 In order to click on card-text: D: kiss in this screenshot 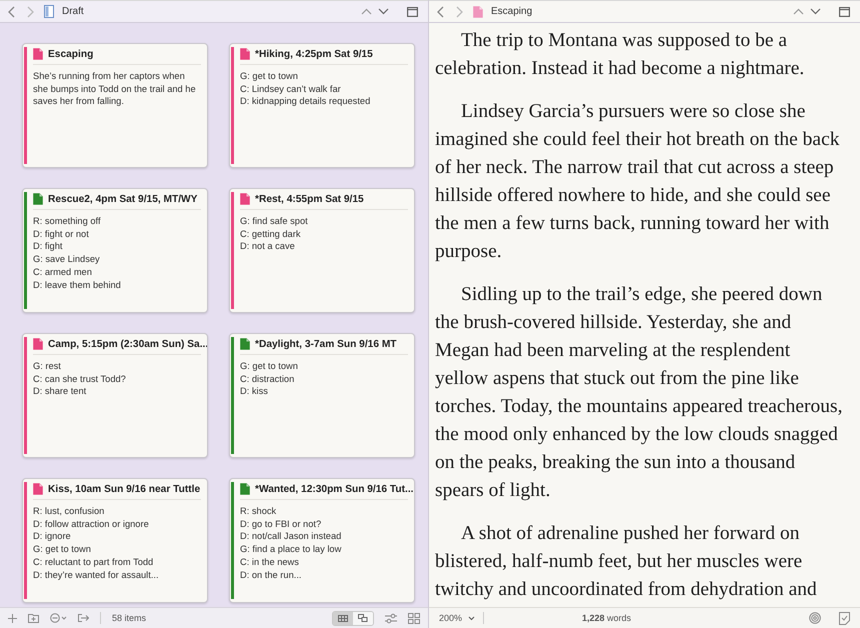, I will do `click(254, 391)`.